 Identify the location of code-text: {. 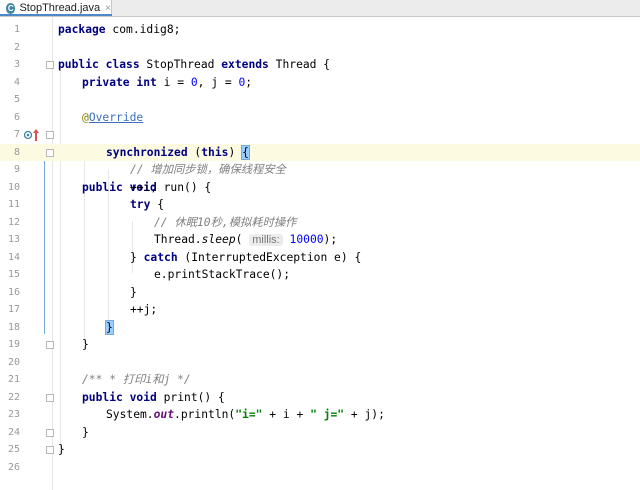
(157, 204).